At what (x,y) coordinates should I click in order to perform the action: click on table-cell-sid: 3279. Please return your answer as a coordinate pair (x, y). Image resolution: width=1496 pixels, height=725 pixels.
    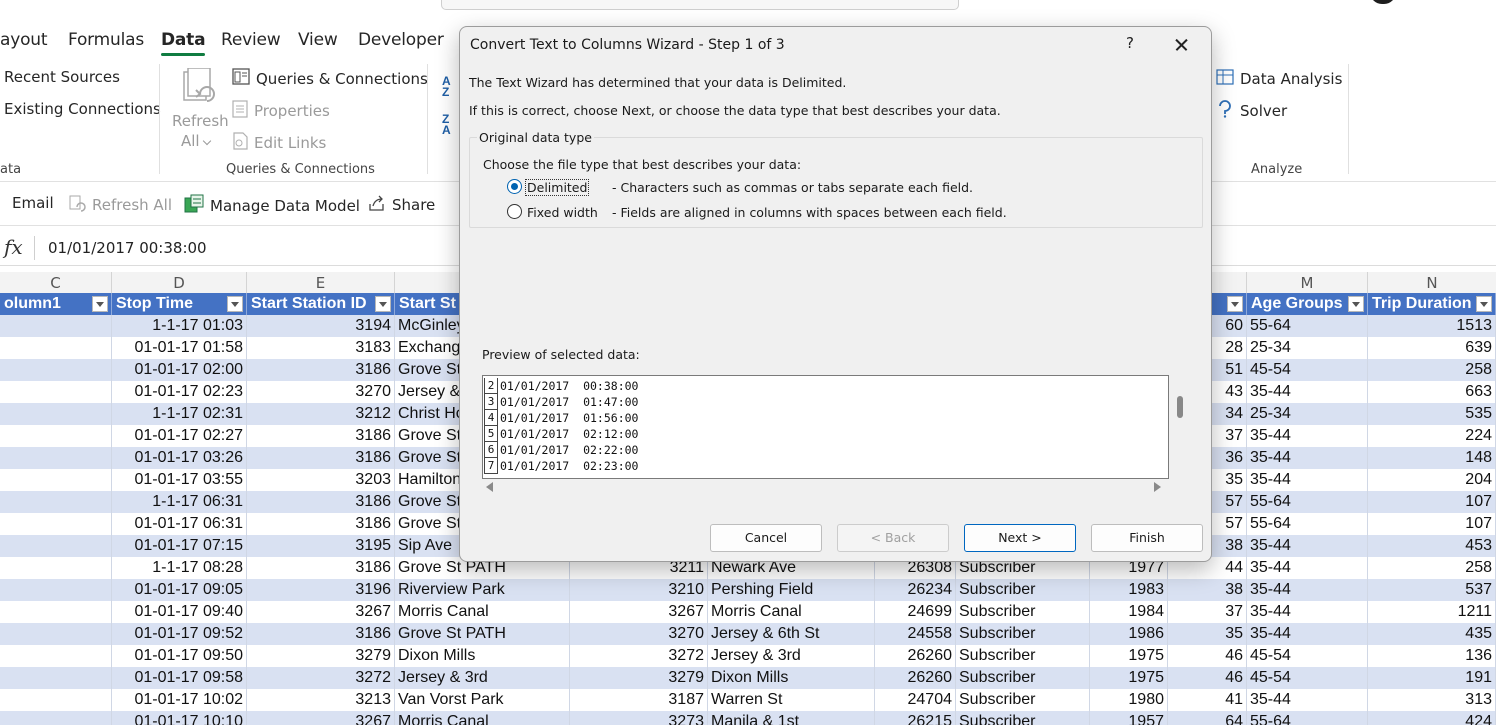
    Looking at the image, I should click on (321, 656).